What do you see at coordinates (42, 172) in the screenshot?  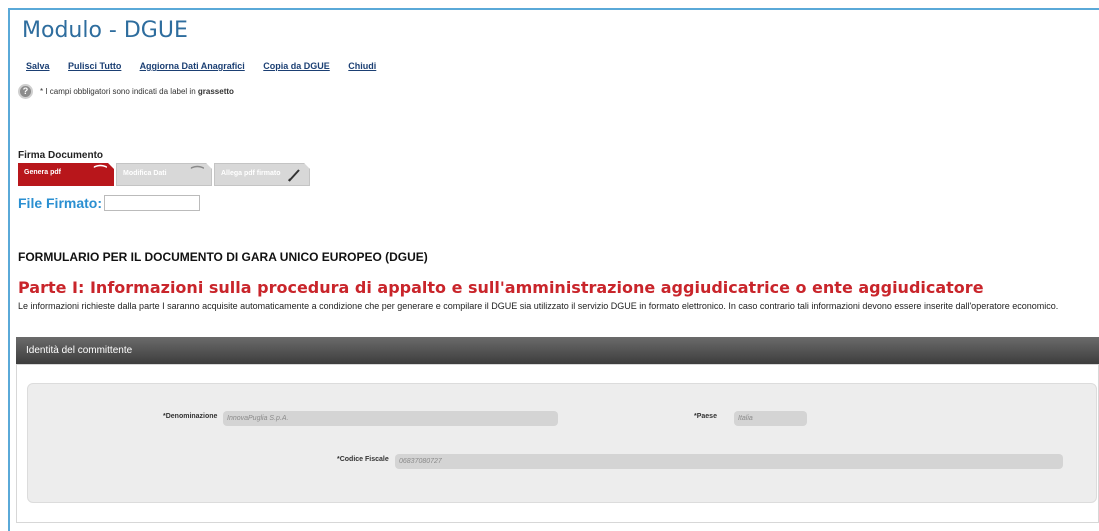 I see `generate-pdf-label: Genera pdf` at bounding box center [42, 172].